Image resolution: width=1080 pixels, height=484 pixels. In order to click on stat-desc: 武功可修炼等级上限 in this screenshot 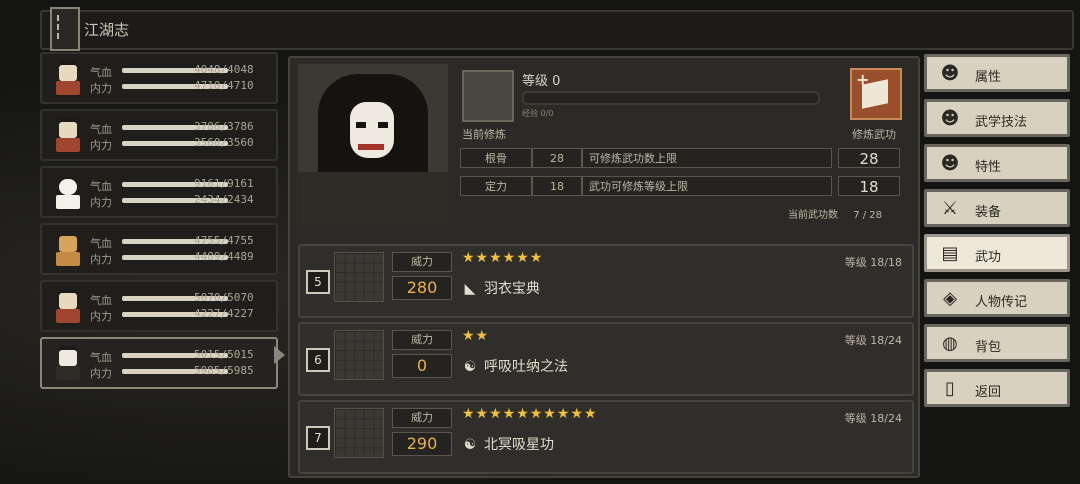, I will do `click(707, 186)`.